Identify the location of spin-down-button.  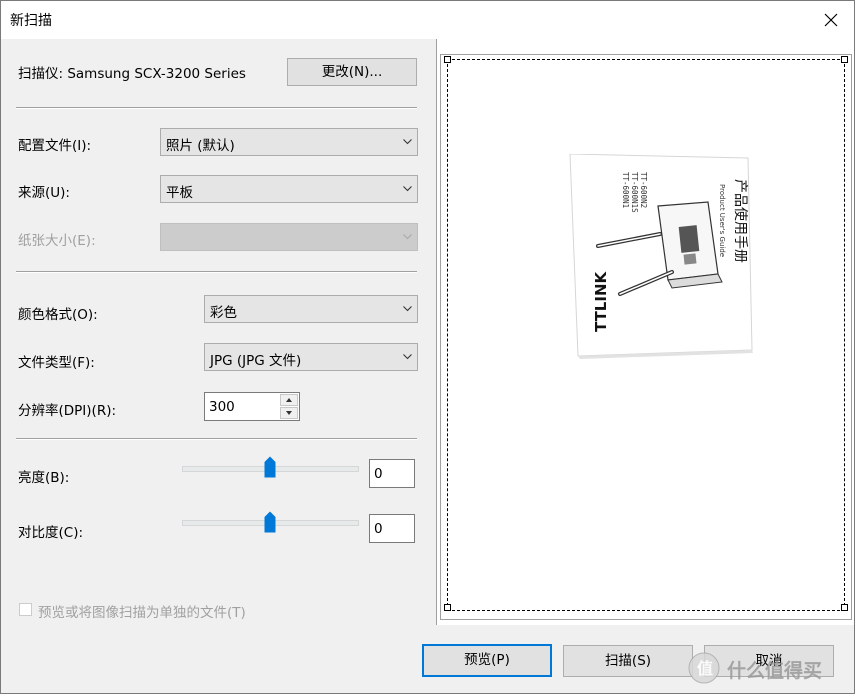
(289, 413).